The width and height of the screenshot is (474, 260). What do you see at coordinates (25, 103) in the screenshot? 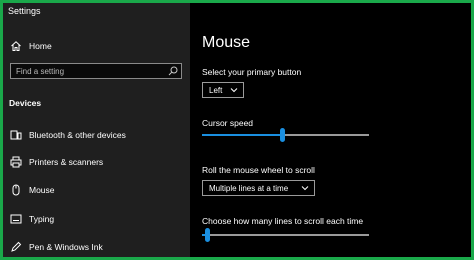
I see `section-title: Devices` at bounding box center [25, 103].